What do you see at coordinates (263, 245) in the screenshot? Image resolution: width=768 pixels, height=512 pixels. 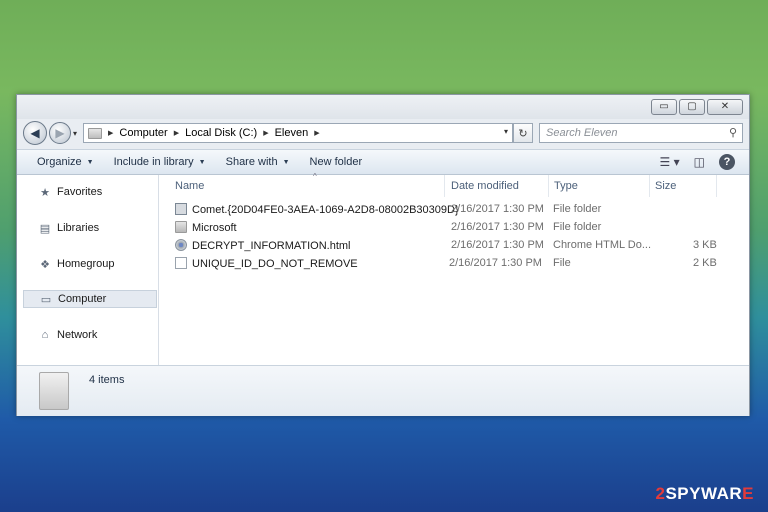 I see `file-name: DECRYPT_INFORMATION.html` at bounding box center [263, 245].